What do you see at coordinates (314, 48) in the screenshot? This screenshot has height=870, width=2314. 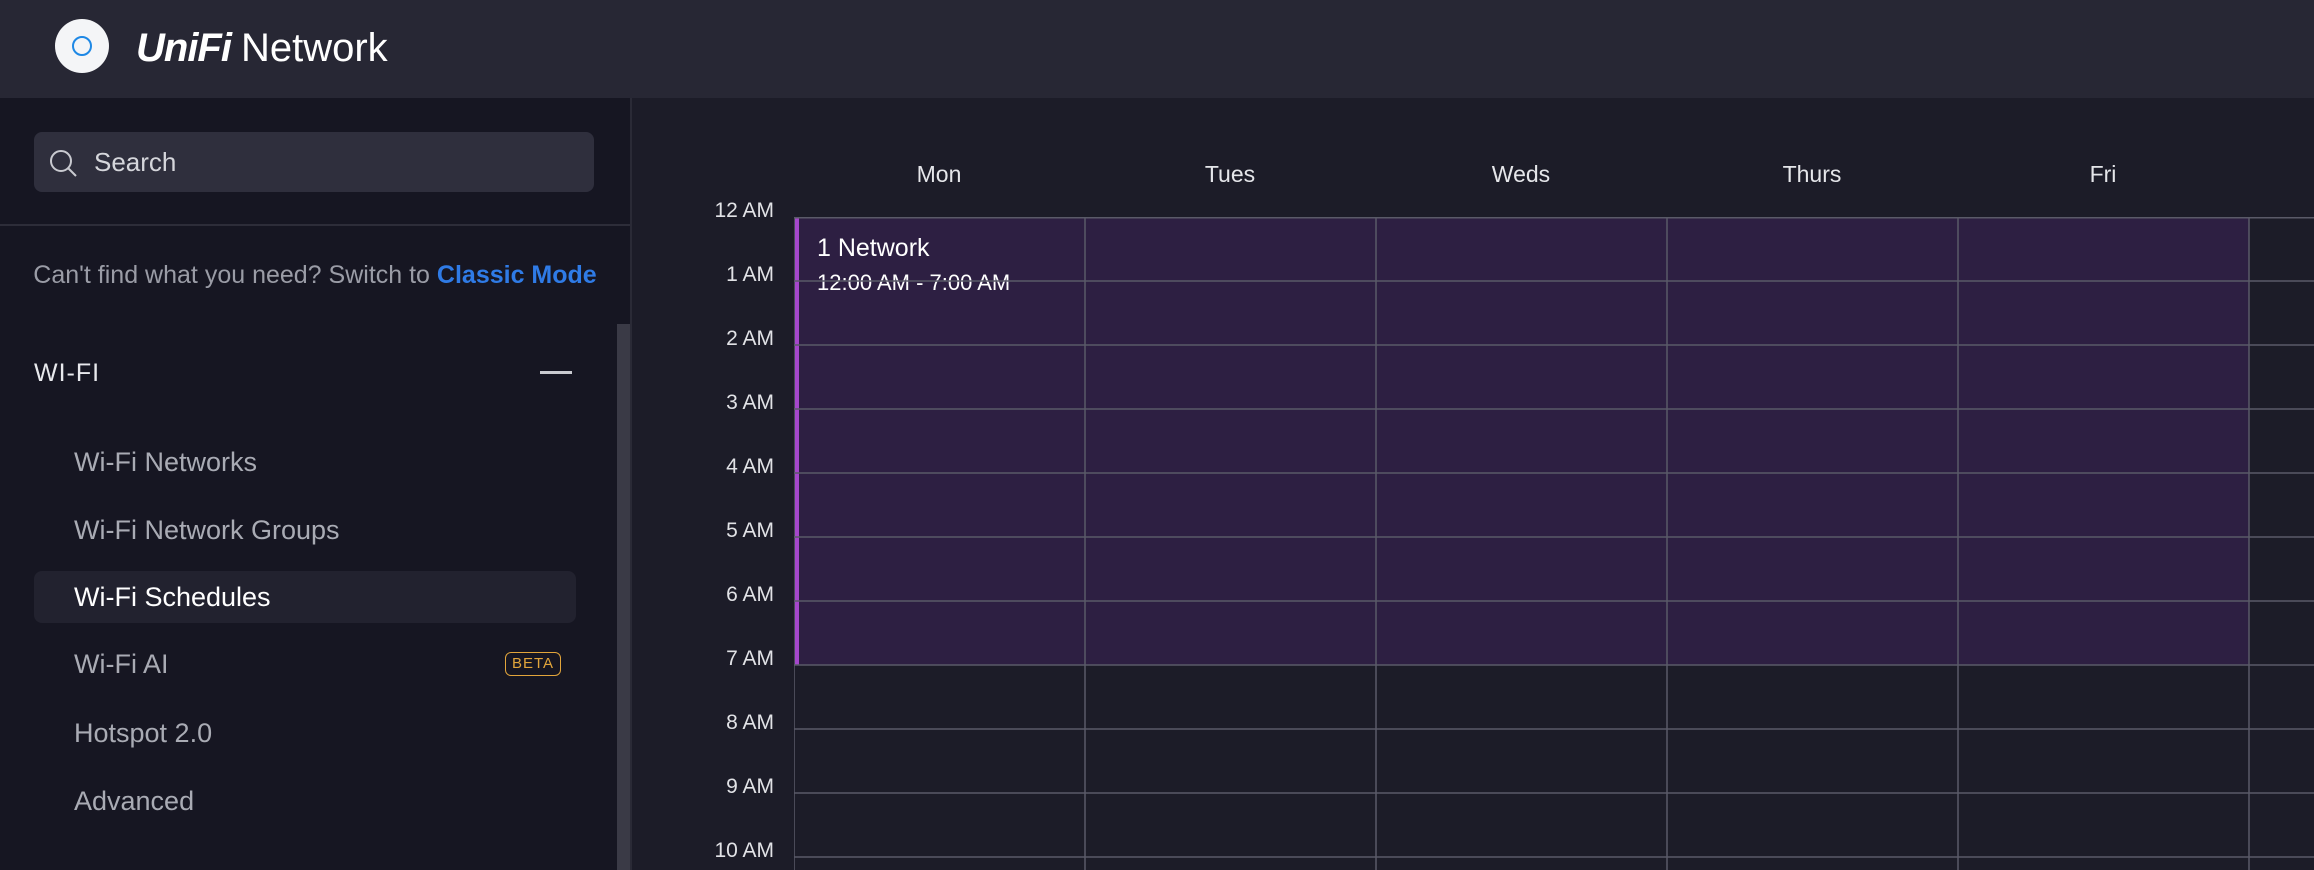 I see `brand-name: Network` at bounding box center [314, 48].